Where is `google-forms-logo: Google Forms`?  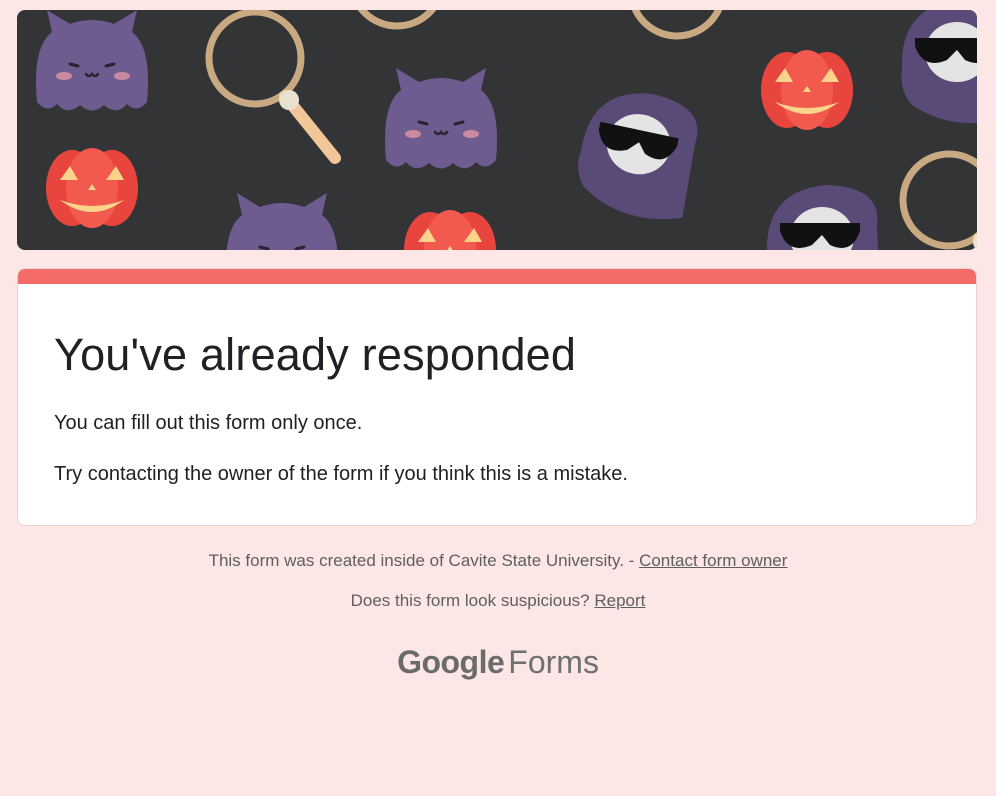 google-forms-logo: Google Forms is located at coordinates (498, 662).